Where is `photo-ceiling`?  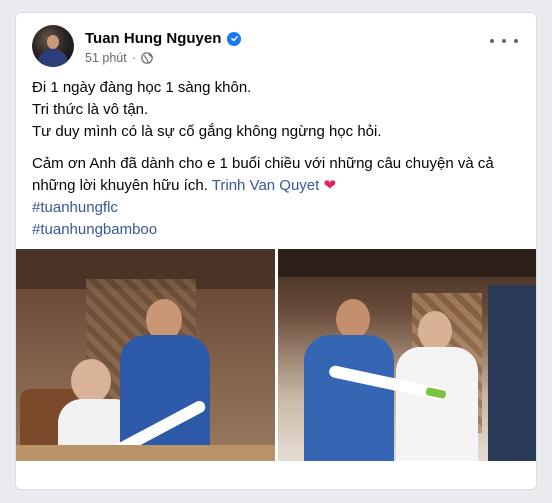 photo-ceiling is located at coordinates (406, 263).